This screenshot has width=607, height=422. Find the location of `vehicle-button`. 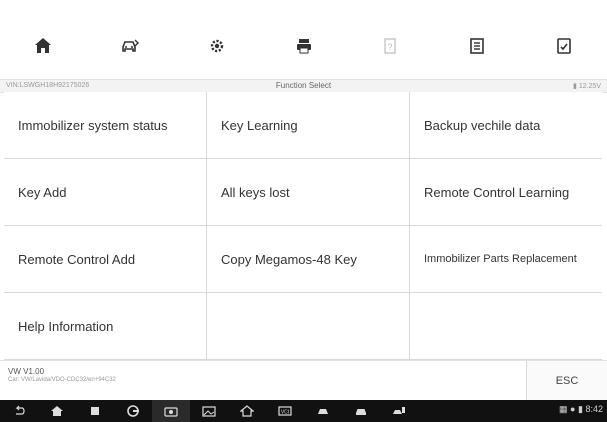

vehicle-button is located at coordinates (361, 411).